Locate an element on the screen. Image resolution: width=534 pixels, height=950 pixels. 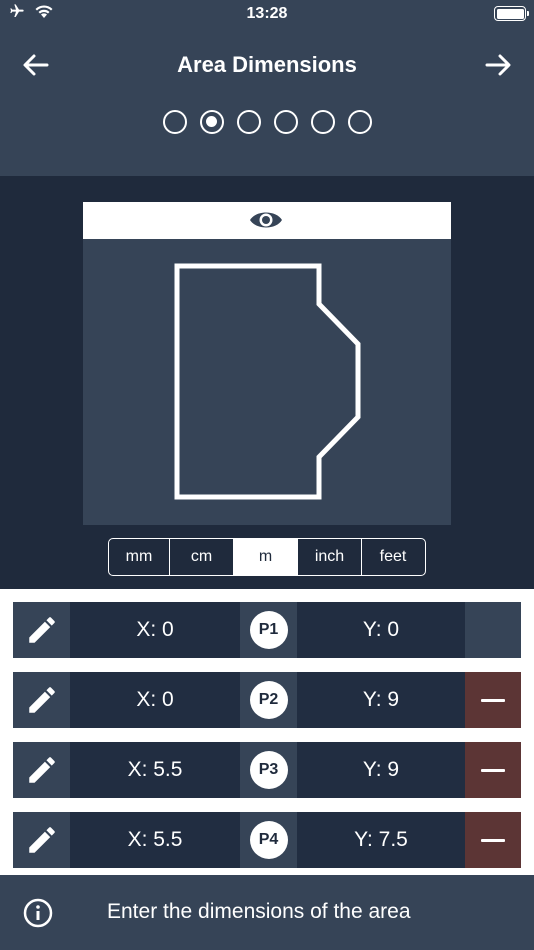
unit-option-feet: feet is located at coordinates (393, 557).